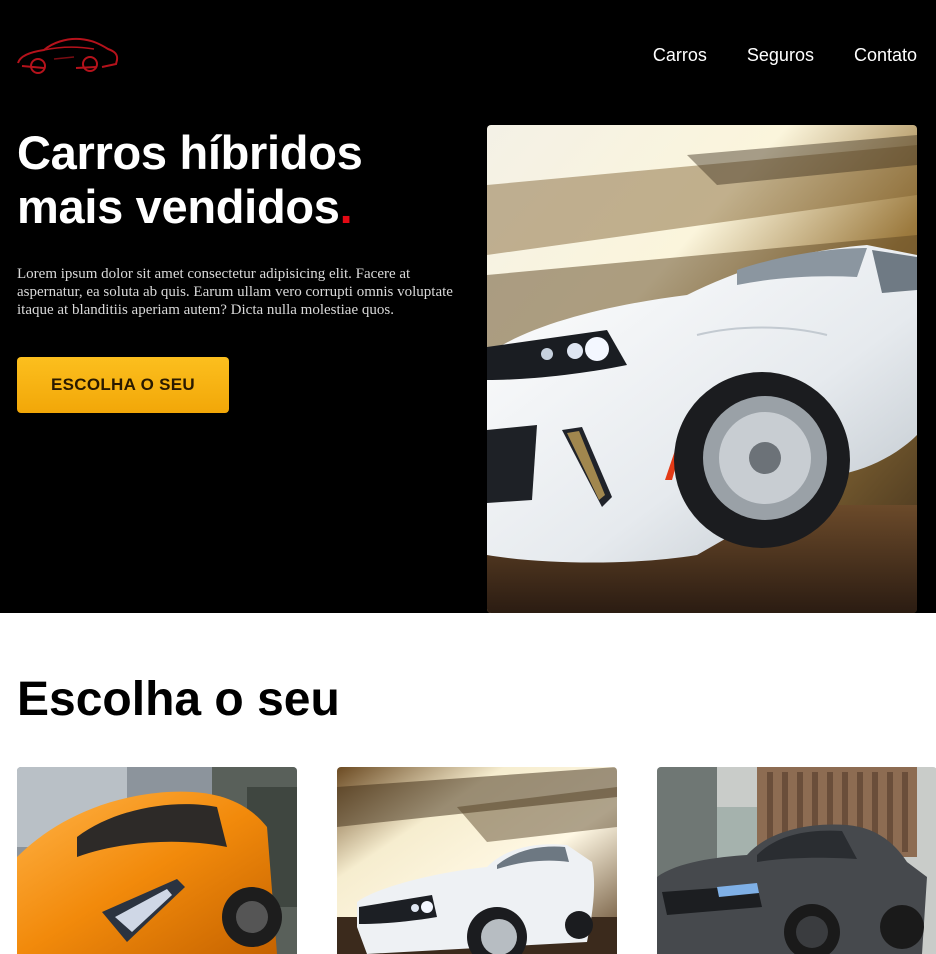  What do you see at coordinates (780, 55) in the screenshot?
I see `nav-link-seguros: Seguros` at bounding box center [780, 55].